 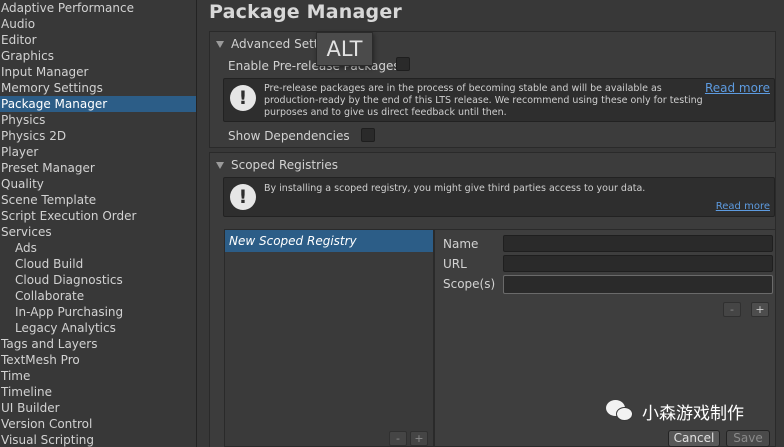 I want to click on sidebar-item: Tags and Layers, so click(x=98, y=344).